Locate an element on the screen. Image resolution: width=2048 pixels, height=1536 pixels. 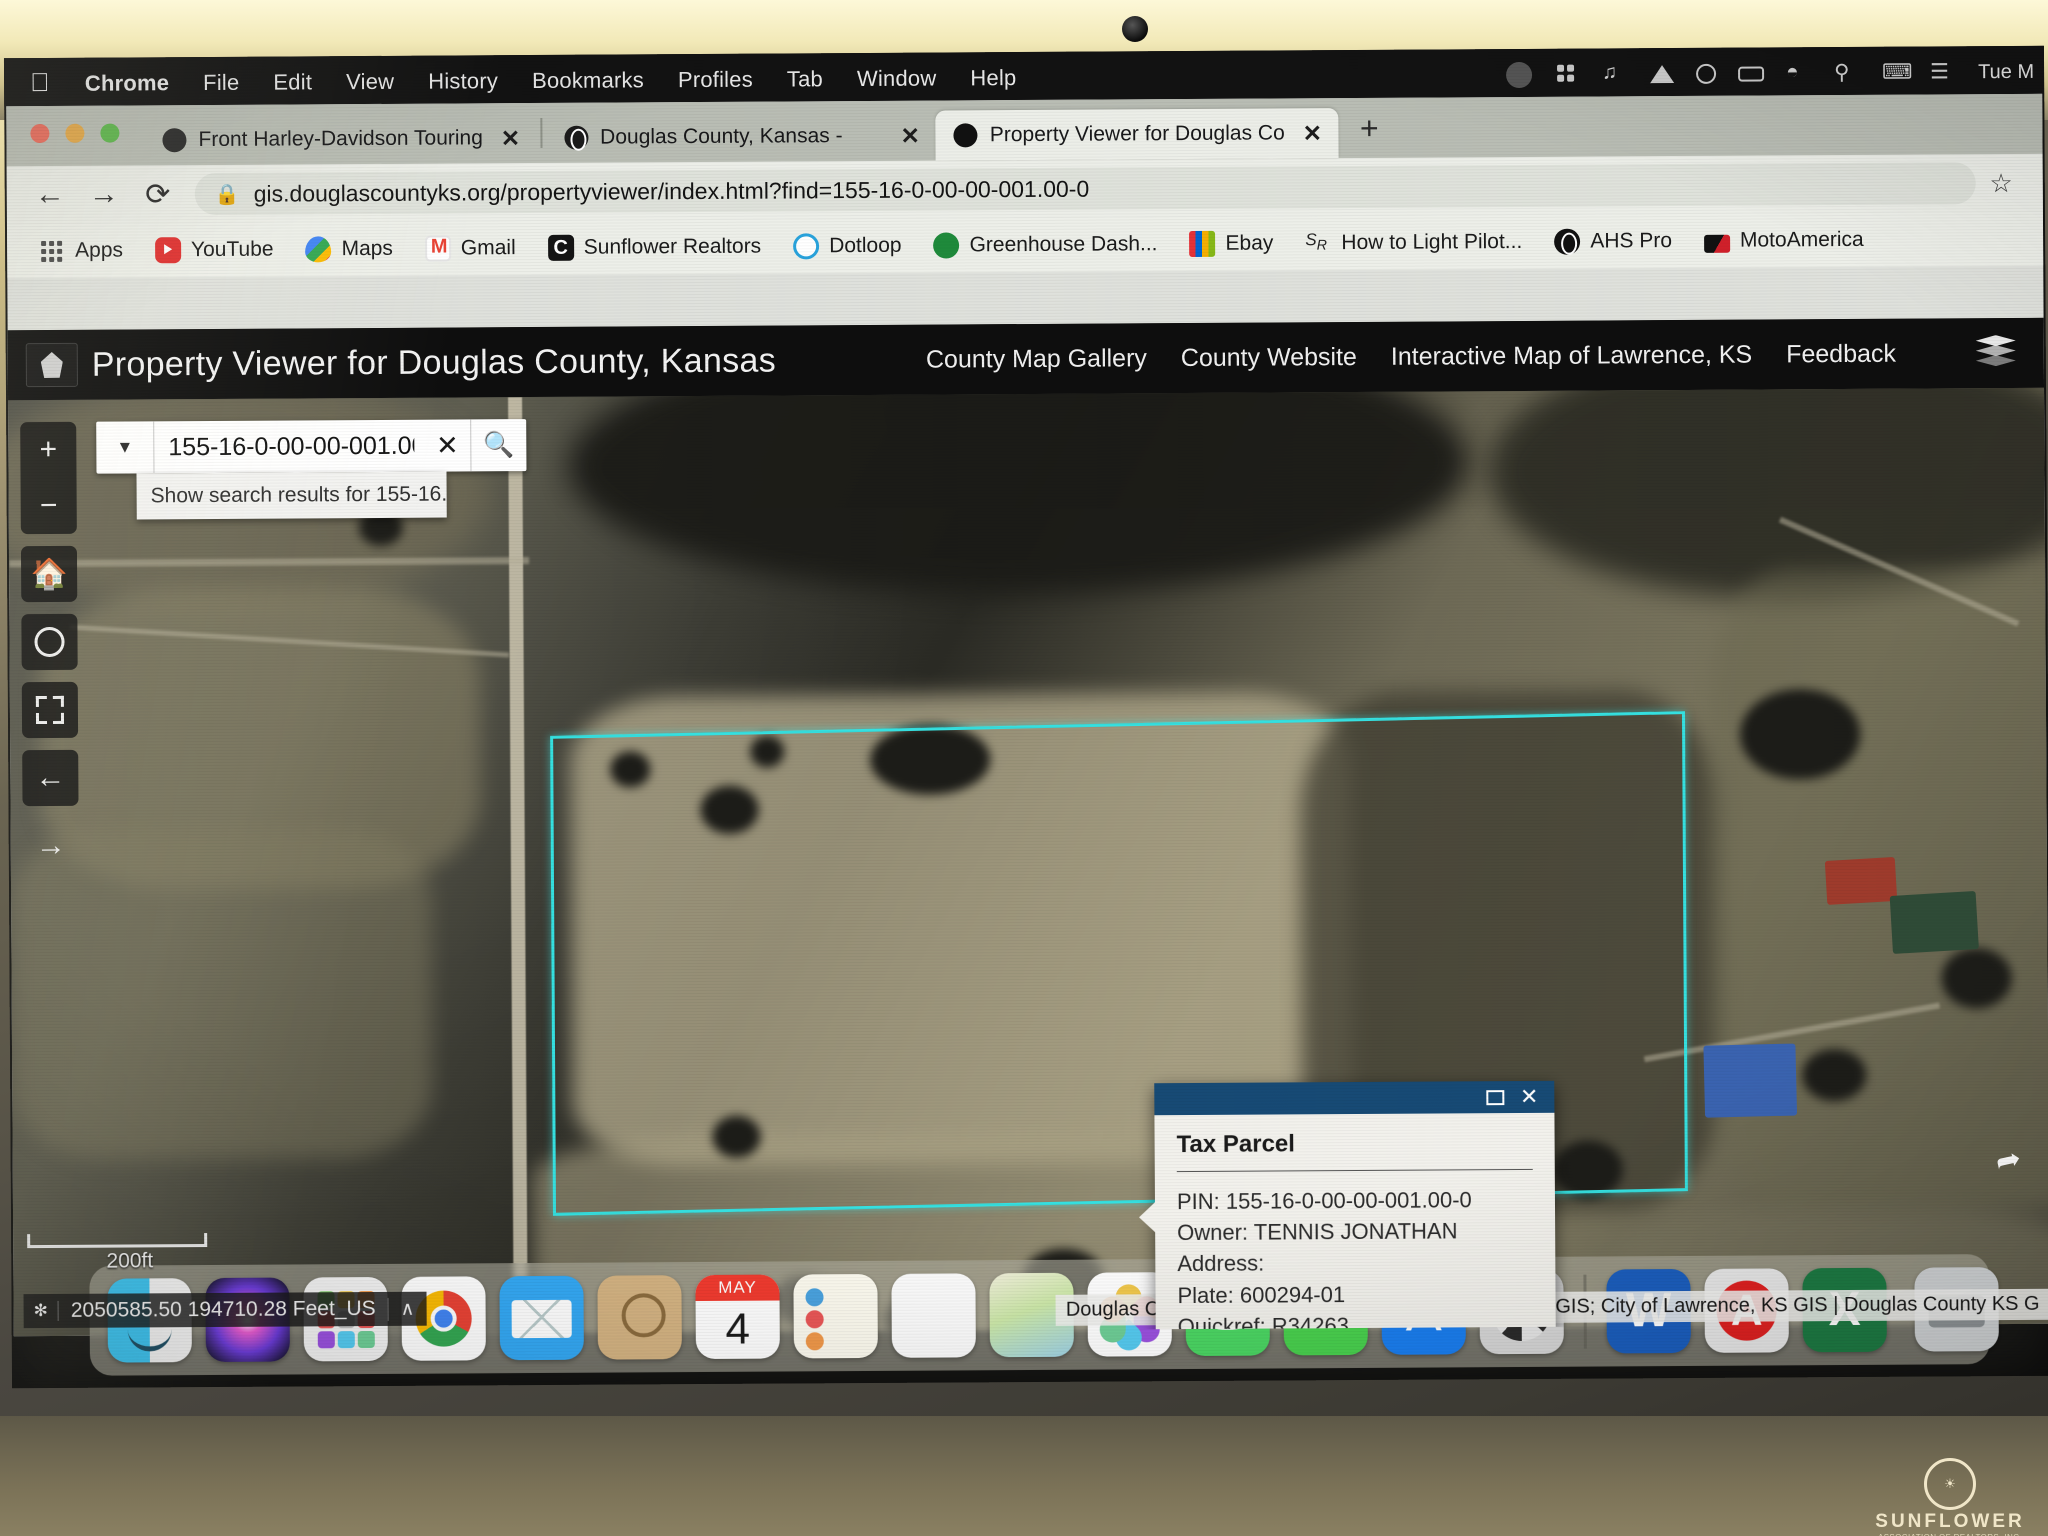
bookmark-gmail: Gmail is located at coordinates (470, 248).